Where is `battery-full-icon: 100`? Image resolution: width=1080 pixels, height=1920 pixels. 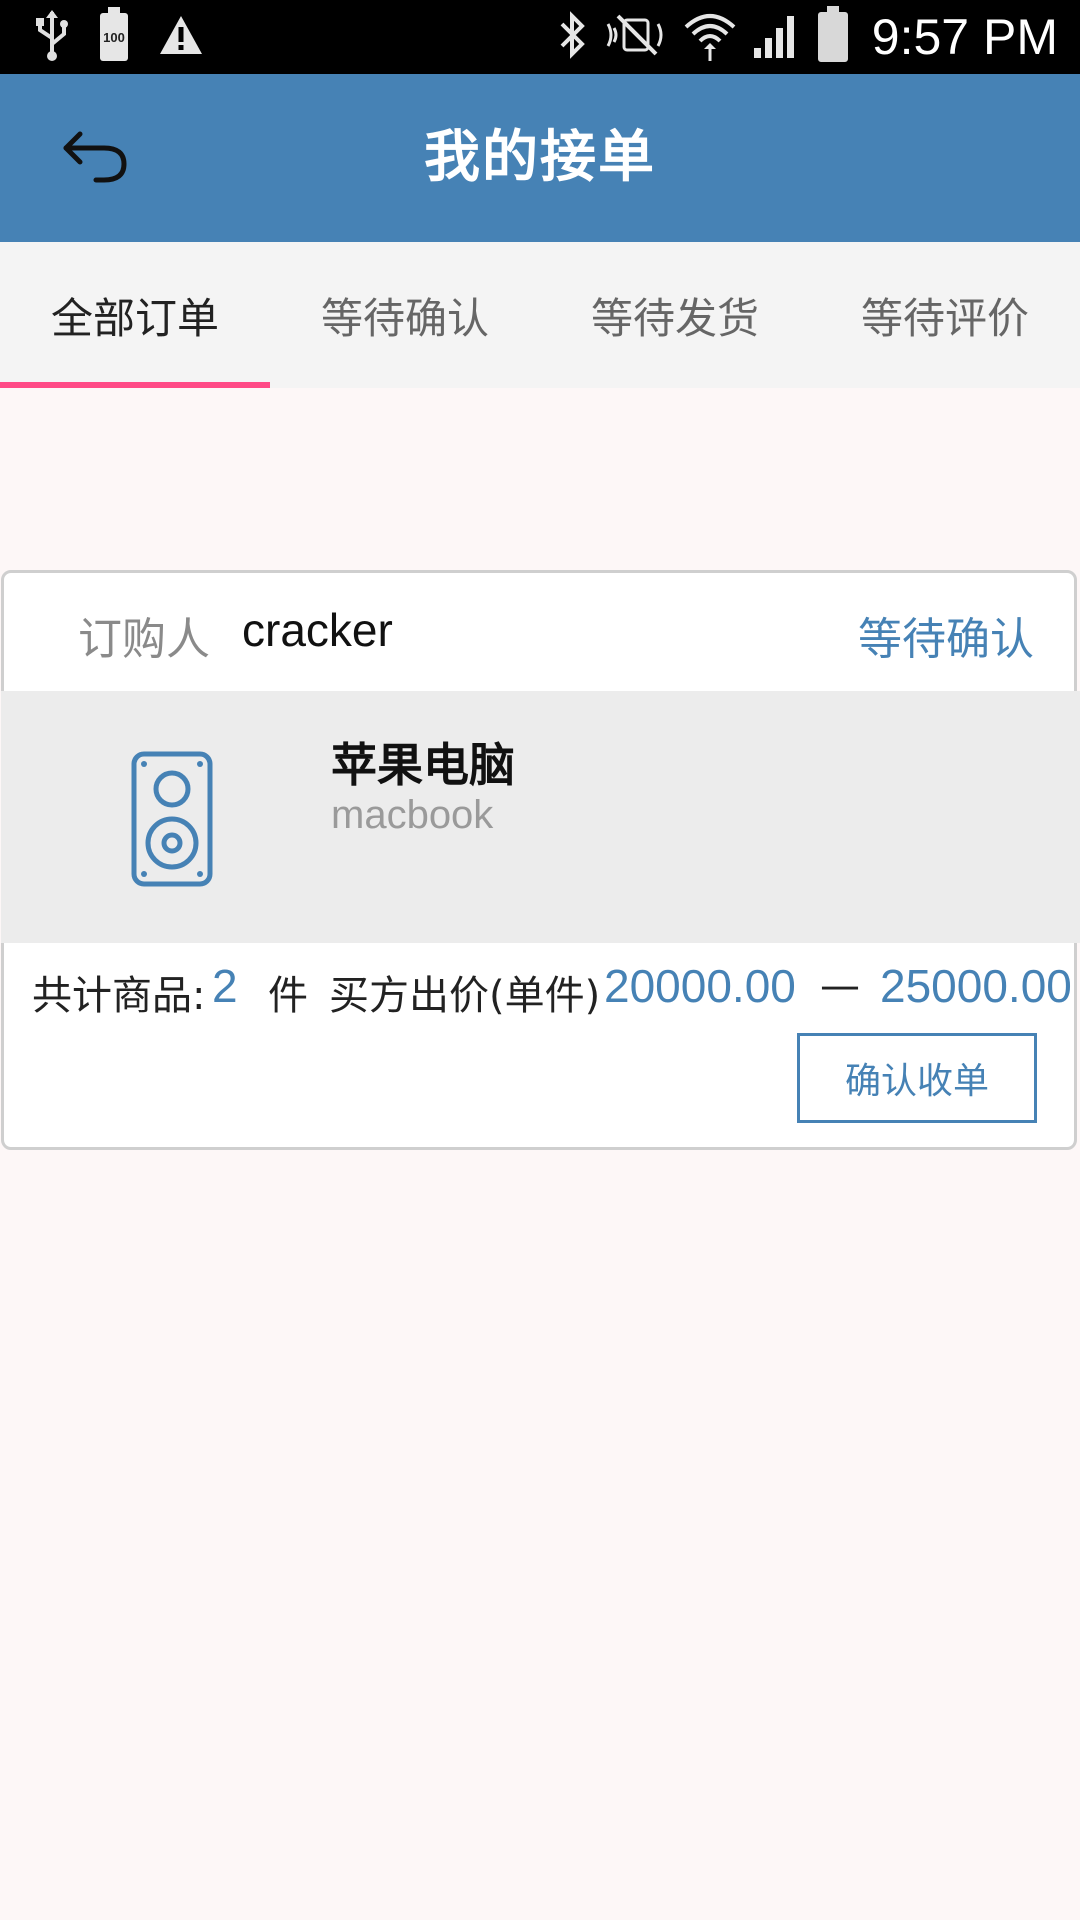
battery-full-icon: 100 is located at coordinates (114, 34).